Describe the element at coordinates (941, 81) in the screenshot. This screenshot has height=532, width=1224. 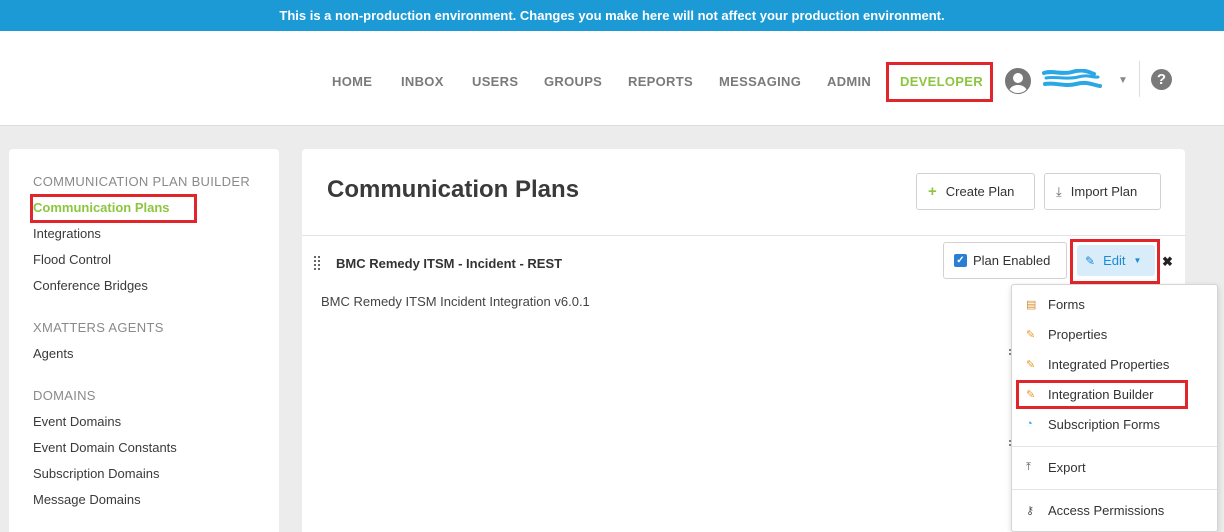
I see `nav-developer: DEVELOPER` at that location.